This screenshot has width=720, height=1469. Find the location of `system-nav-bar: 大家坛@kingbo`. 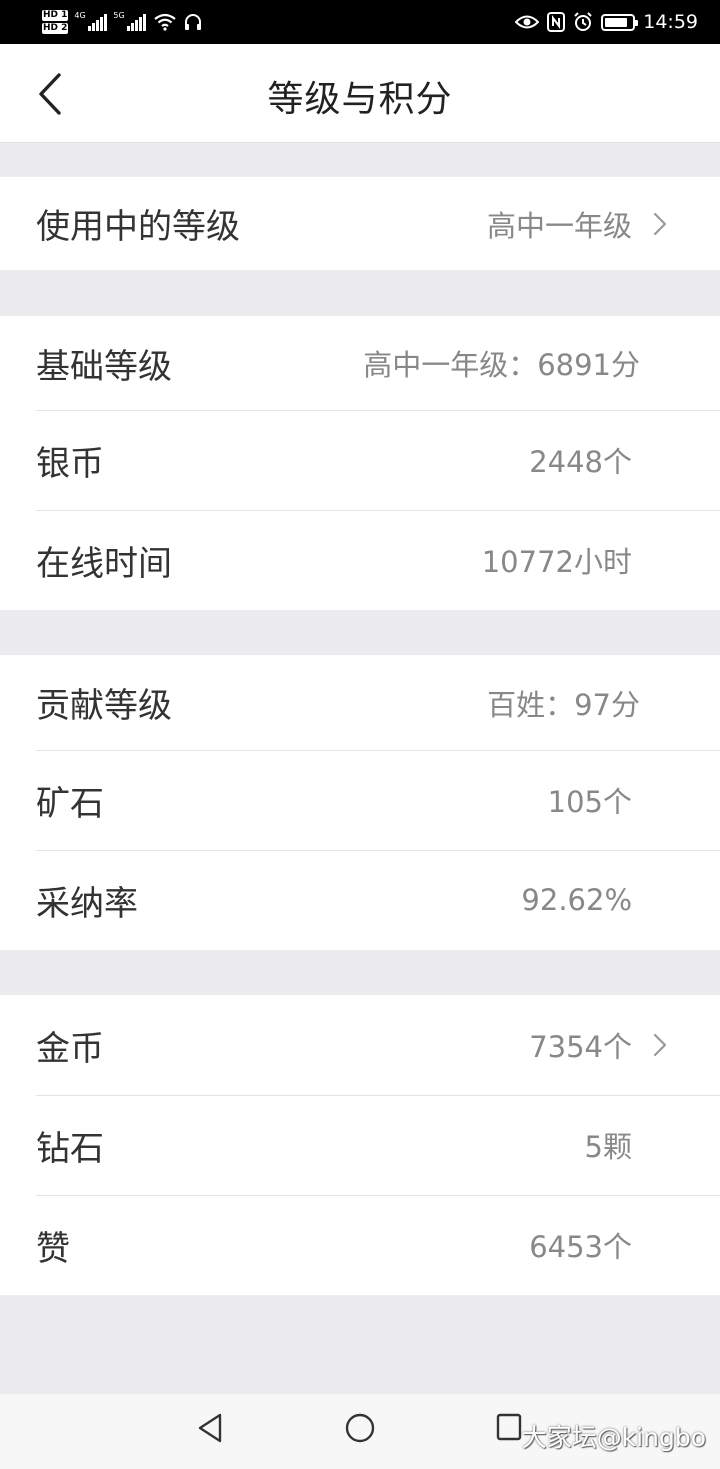

system-nav-bar: 大家坛@kingbo is located at coordinates (360, 1431).